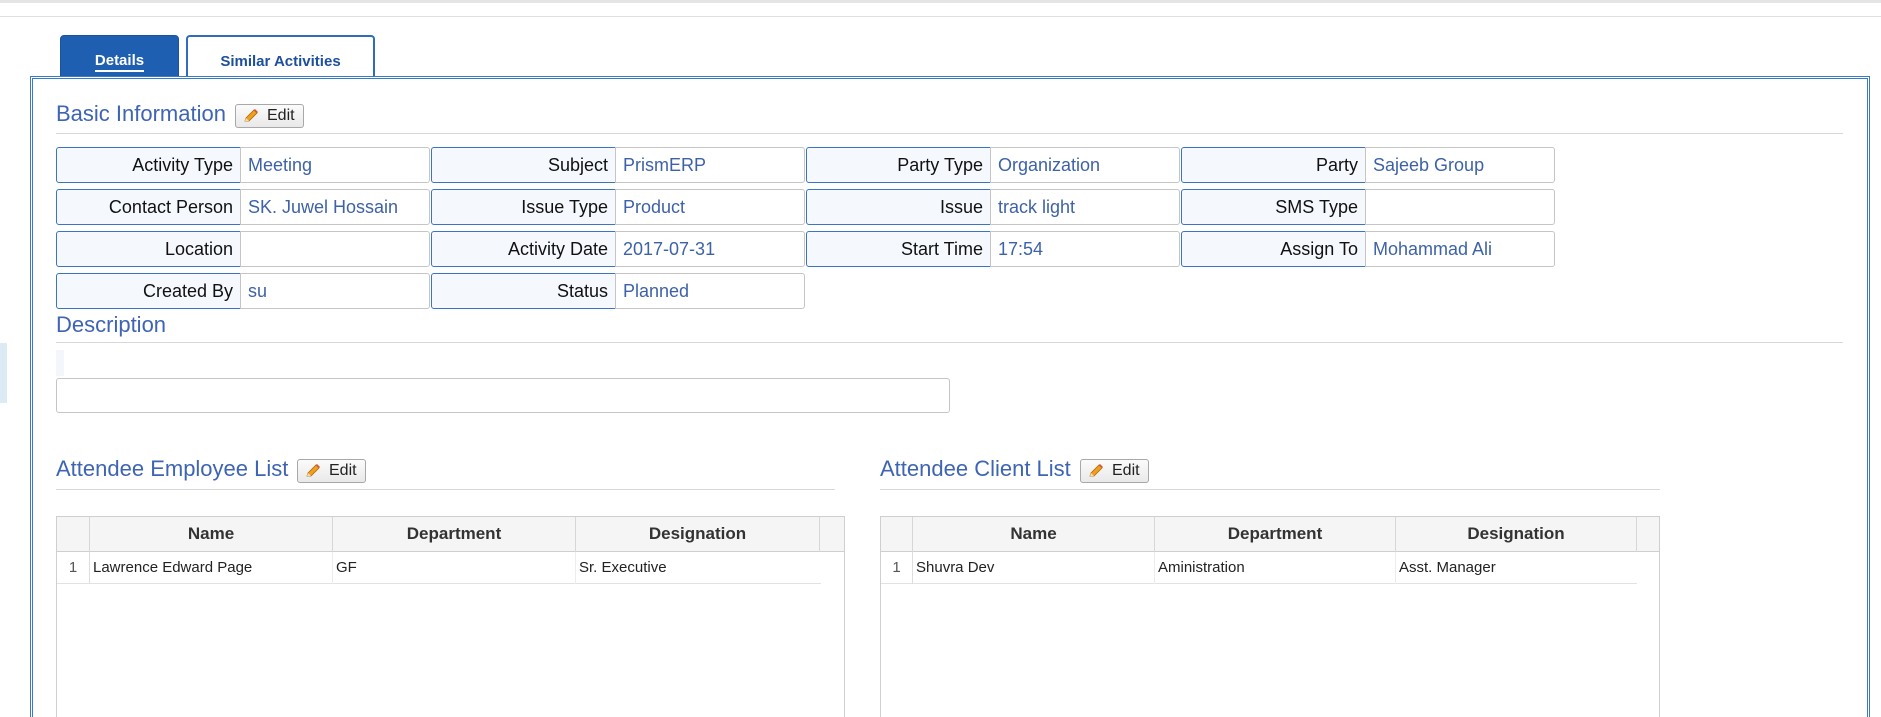 This screenshot has width=1881, height=717. What do you see at coordinates (710, 249) in the screenshot?
I see `field-value: 2017-07-31` at bounding box center [710, 249].